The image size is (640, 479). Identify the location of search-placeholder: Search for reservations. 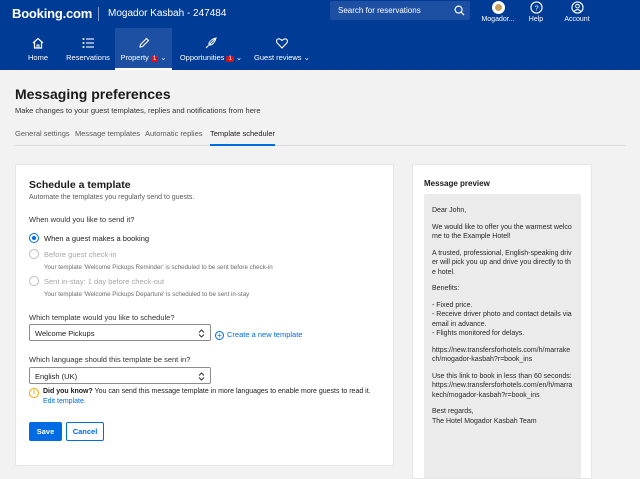
(379, 10).